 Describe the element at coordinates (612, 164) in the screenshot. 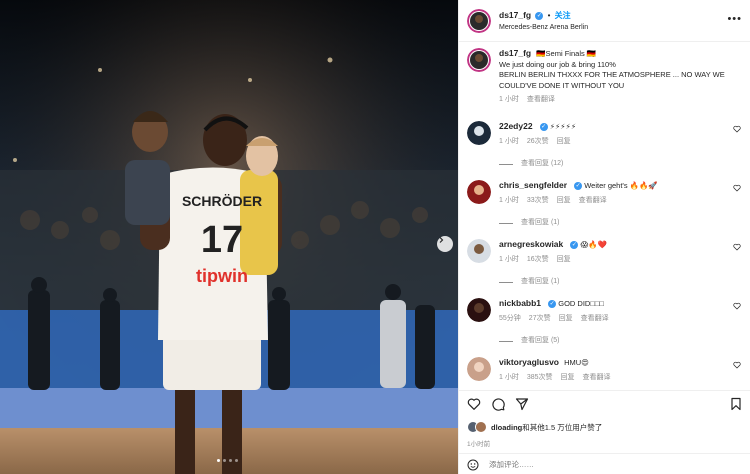

I see `view-replies-button: 查看回复 (12)` at that location.